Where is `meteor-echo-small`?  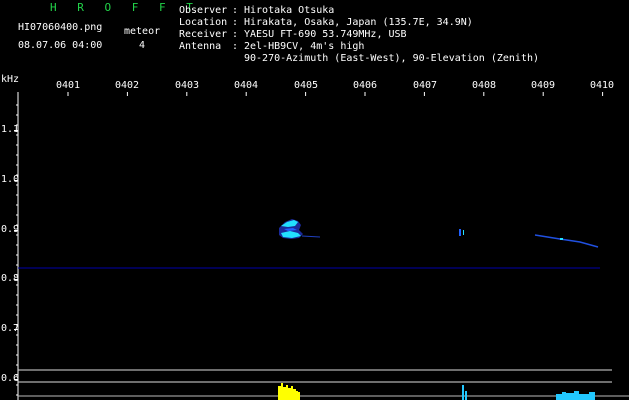 meteor-echo-small is located at coordinates (461, 232).